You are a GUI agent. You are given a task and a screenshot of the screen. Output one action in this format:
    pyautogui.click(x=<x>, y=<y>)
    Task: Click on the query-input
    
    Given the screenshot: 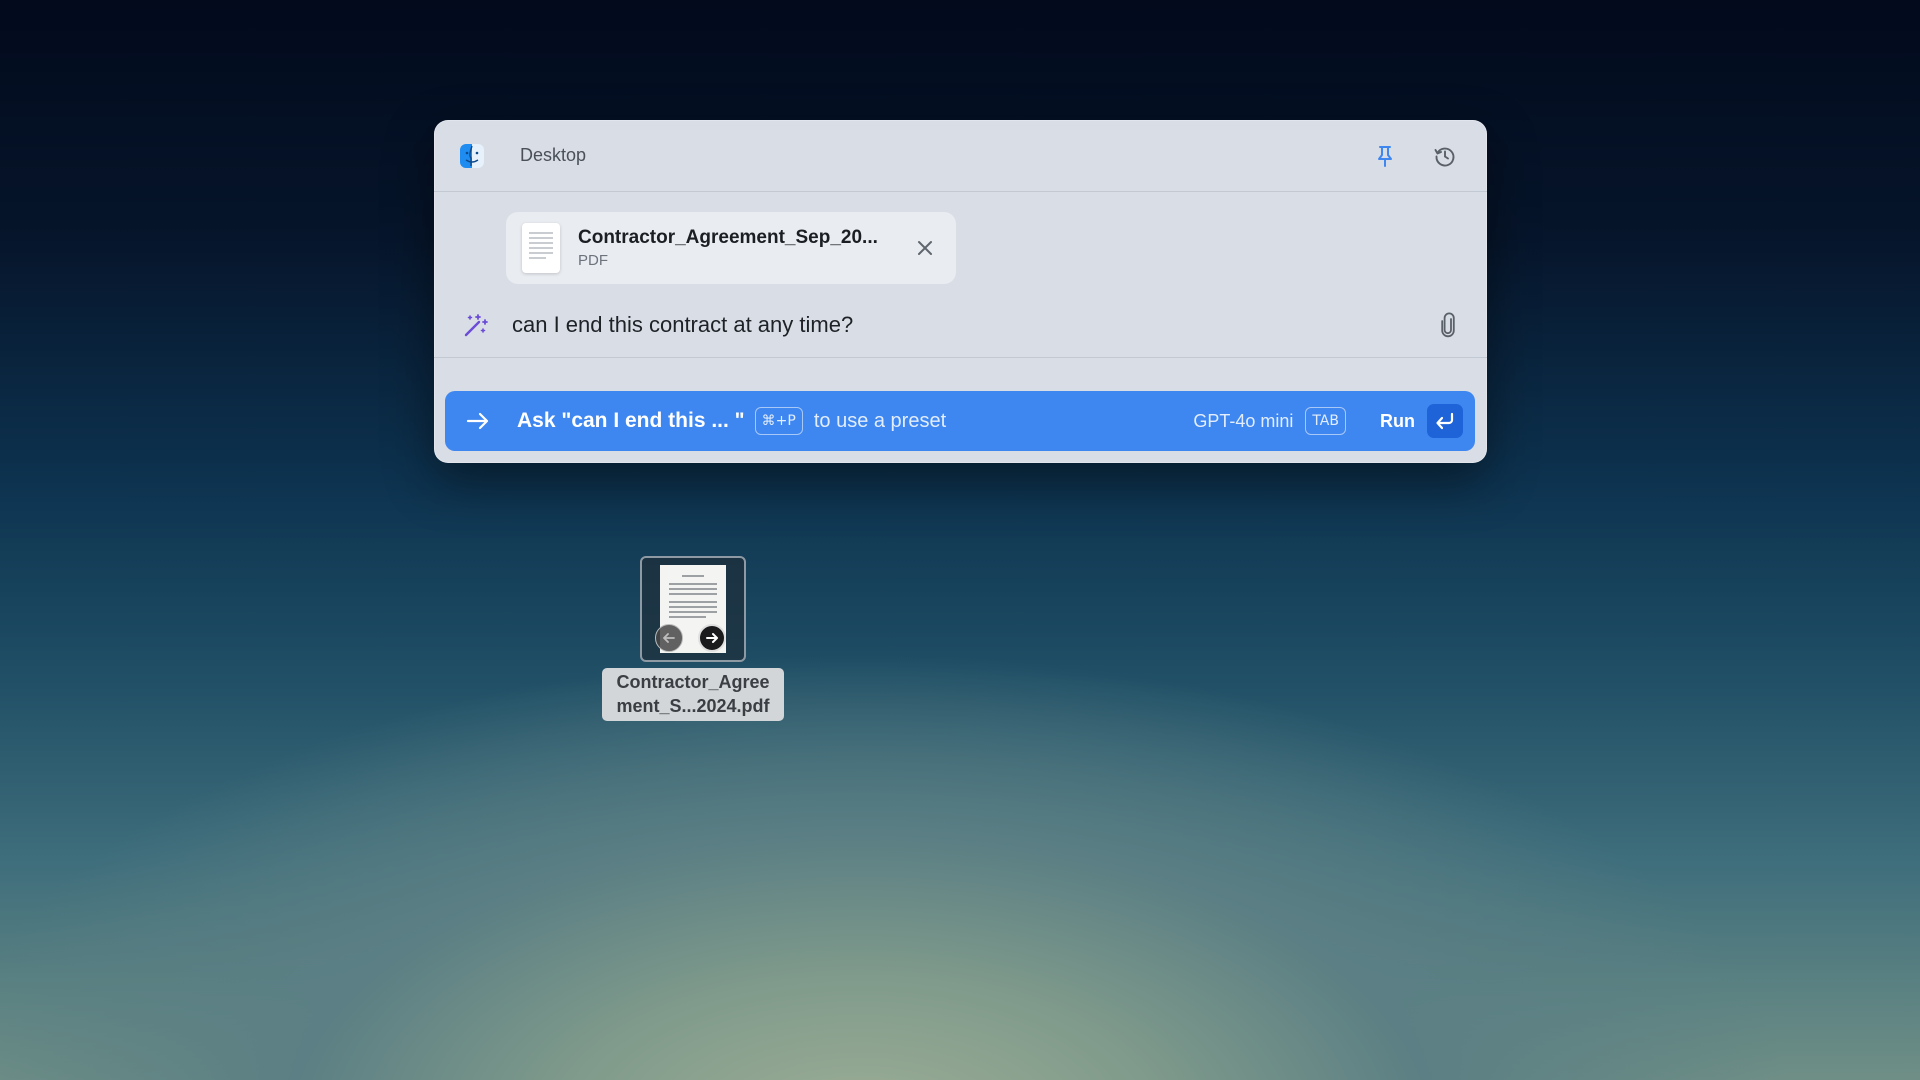 What is the action you would take?
    pyautogui.click(x=973, y=325)
    